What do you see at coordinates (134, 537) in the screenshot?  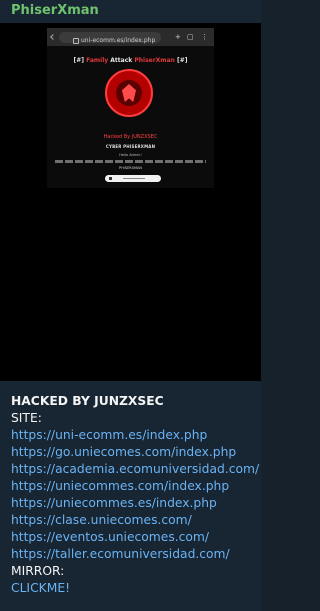 I see `site-link: https://eventos.uniecomes.com/` at bounding box center [134, 537].